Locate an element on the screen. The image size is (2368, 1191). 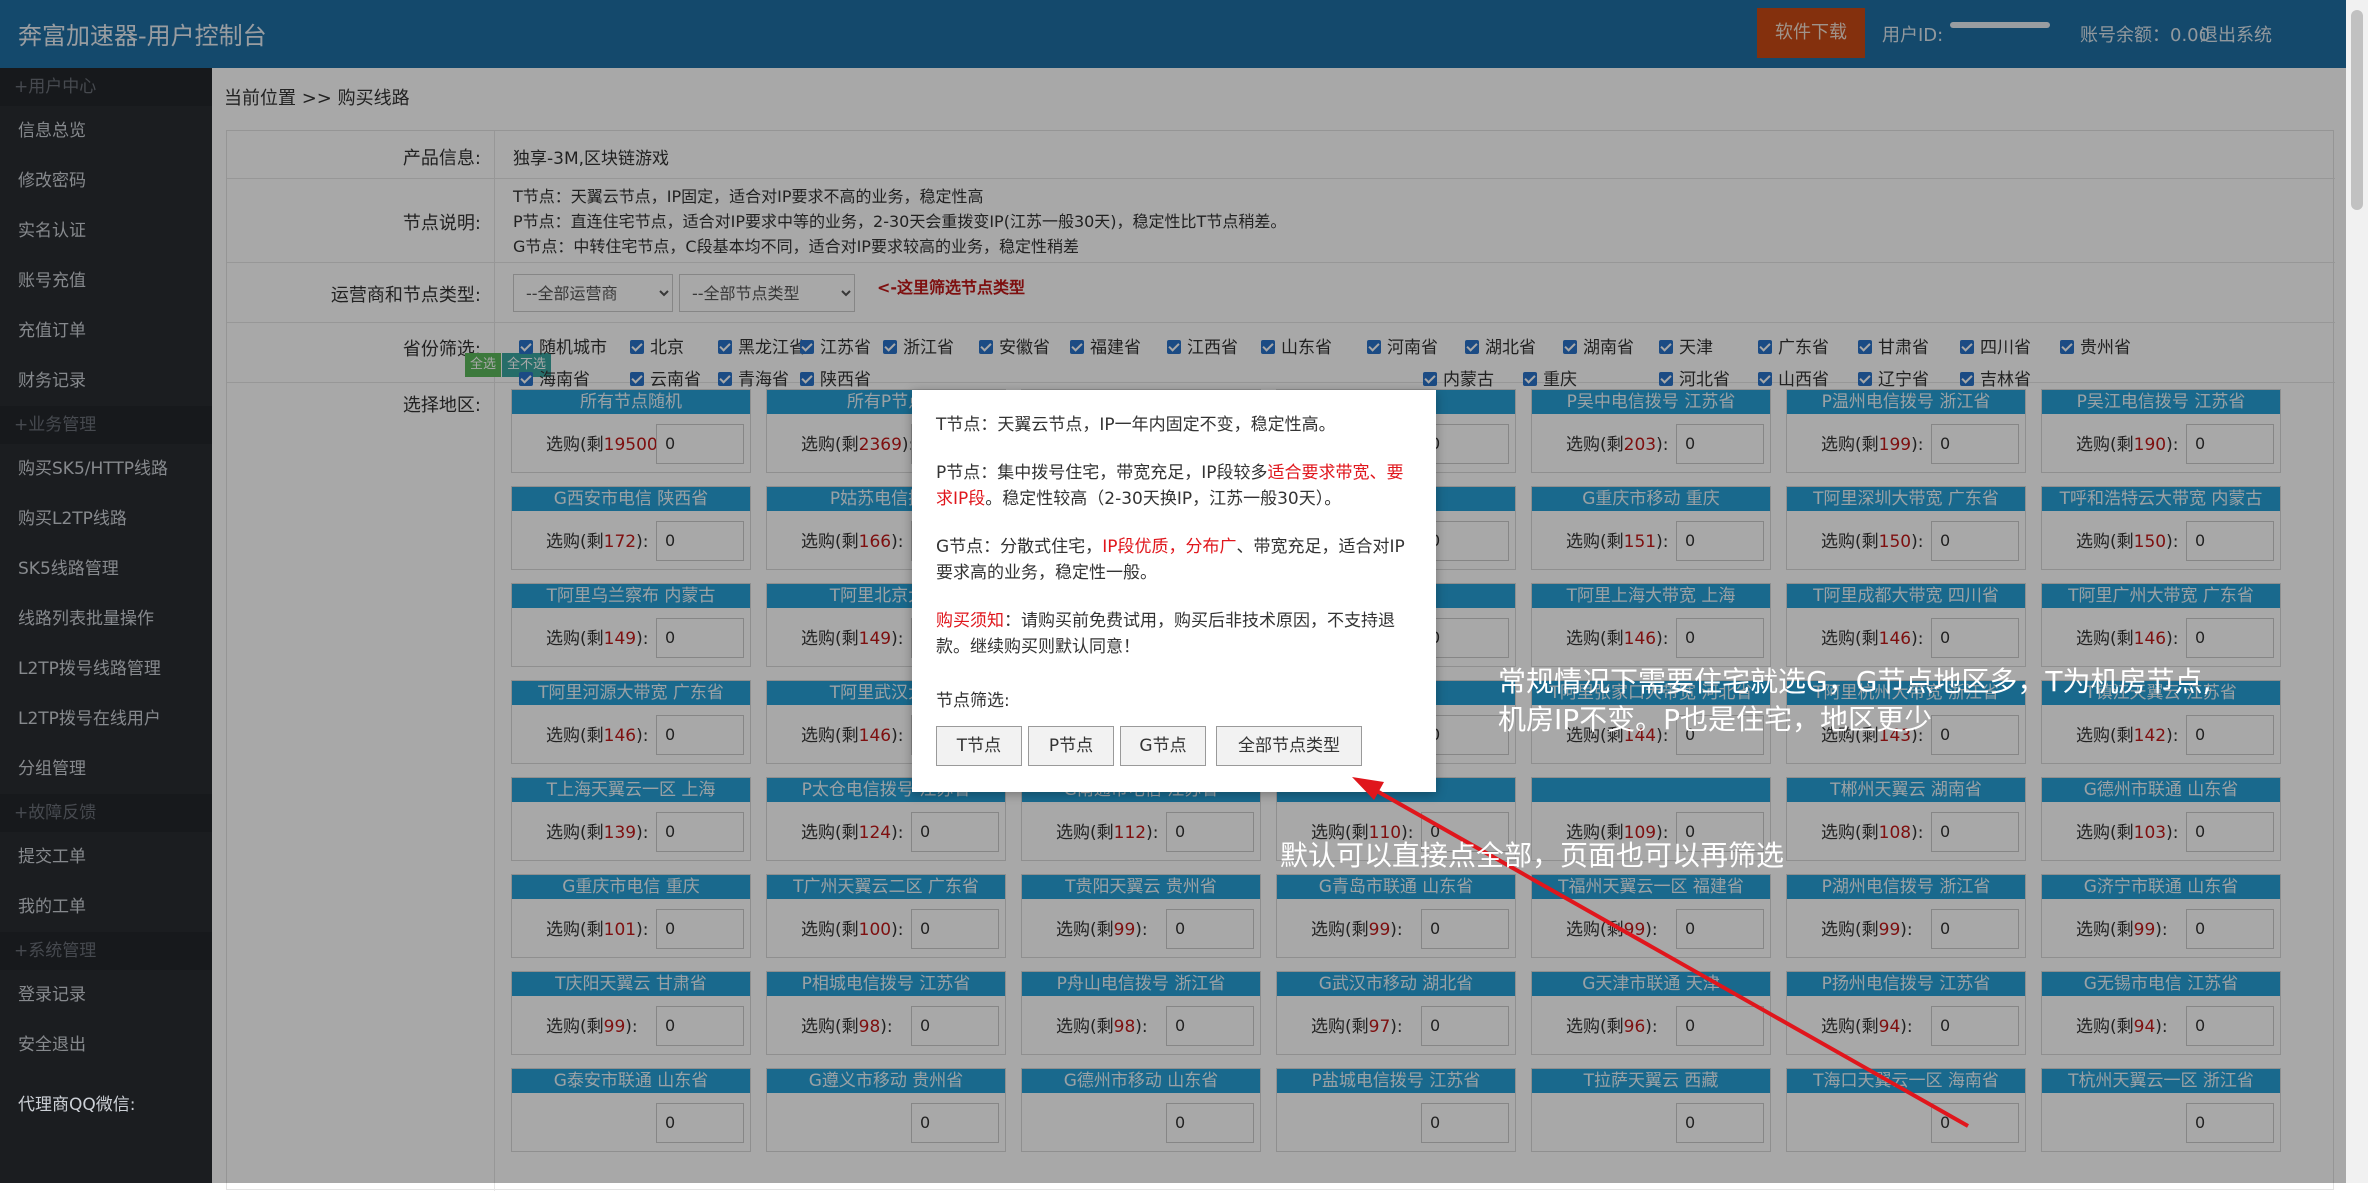
annotation-note-1-line-2: 机房IP不变。P也是住宅，地区更少 is located at coordinates (1715, 719).